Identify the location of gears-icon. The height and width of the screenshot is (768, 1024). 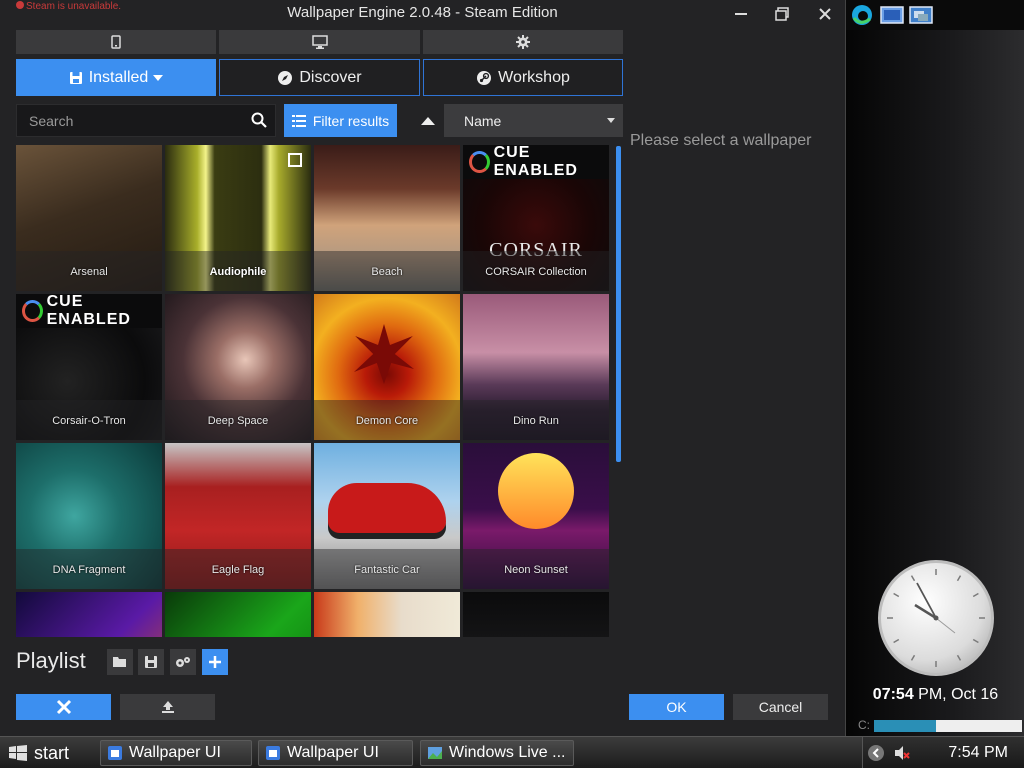
(183, 662).